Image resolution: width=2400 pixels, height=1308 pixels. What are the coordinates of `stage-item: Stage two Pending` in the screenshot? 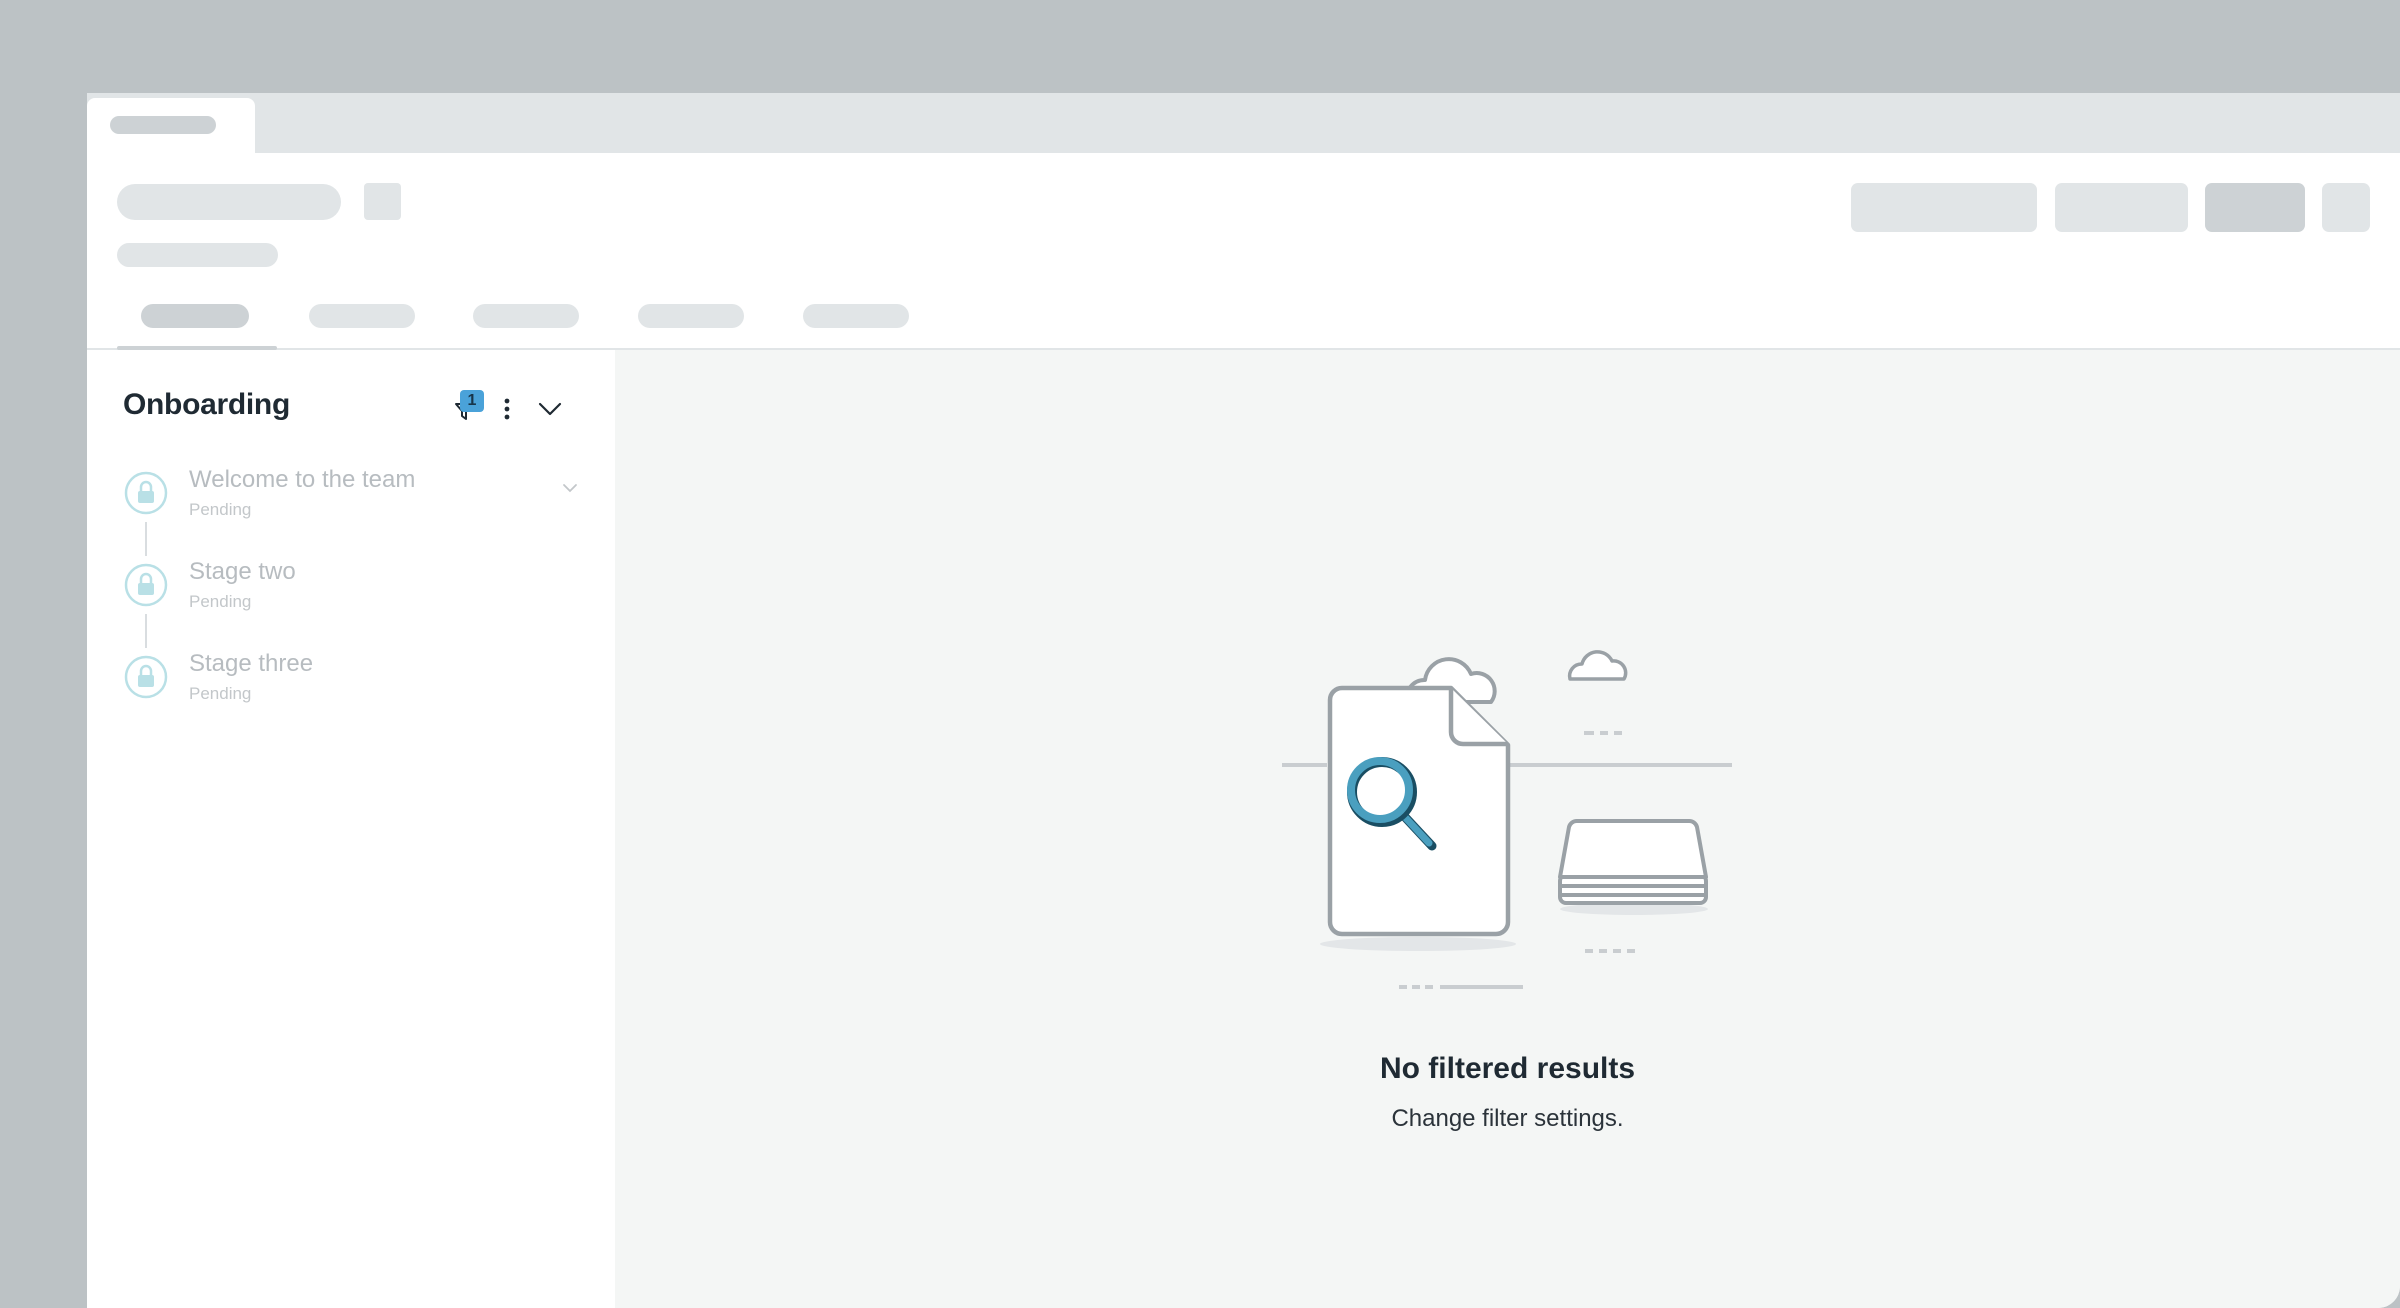 It's located at (358, 595).